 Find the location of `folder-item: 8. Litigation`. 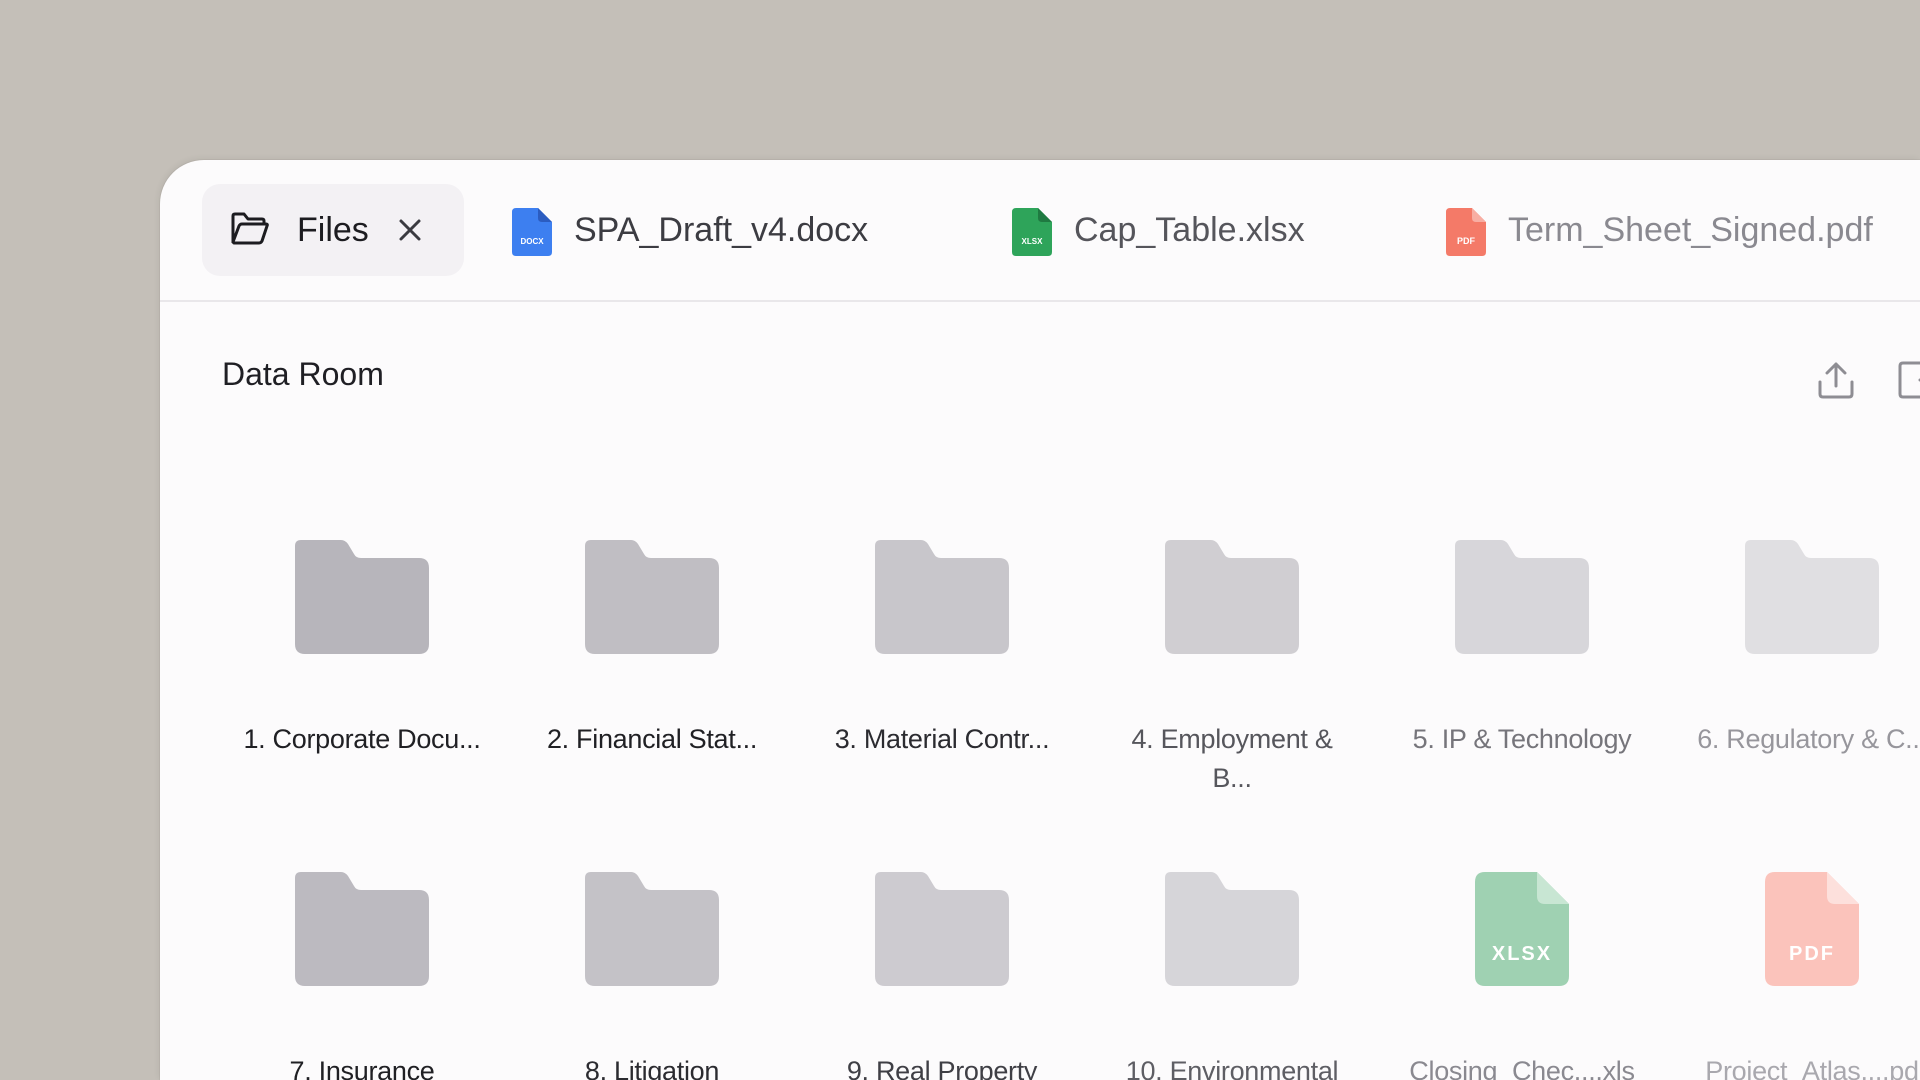

folder-item: 8. Litigation is located at coordinates (652, 976).